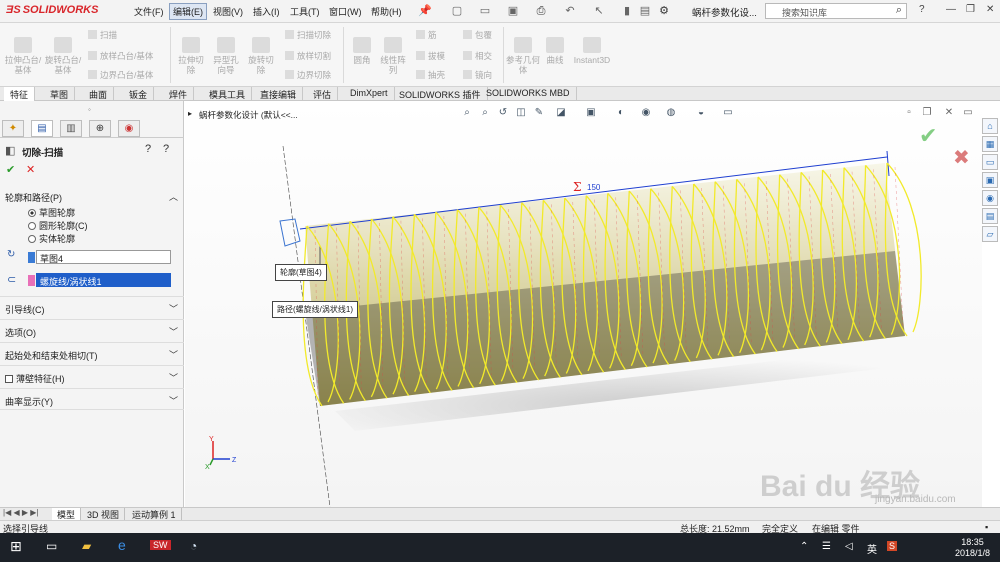 The height and width of the screenshot is (562, 1000). Describe the element at coordinates (92, 399) in the screenshot. I see `curvature-display-section: 曲率显示(Y) ﹀` at that location.